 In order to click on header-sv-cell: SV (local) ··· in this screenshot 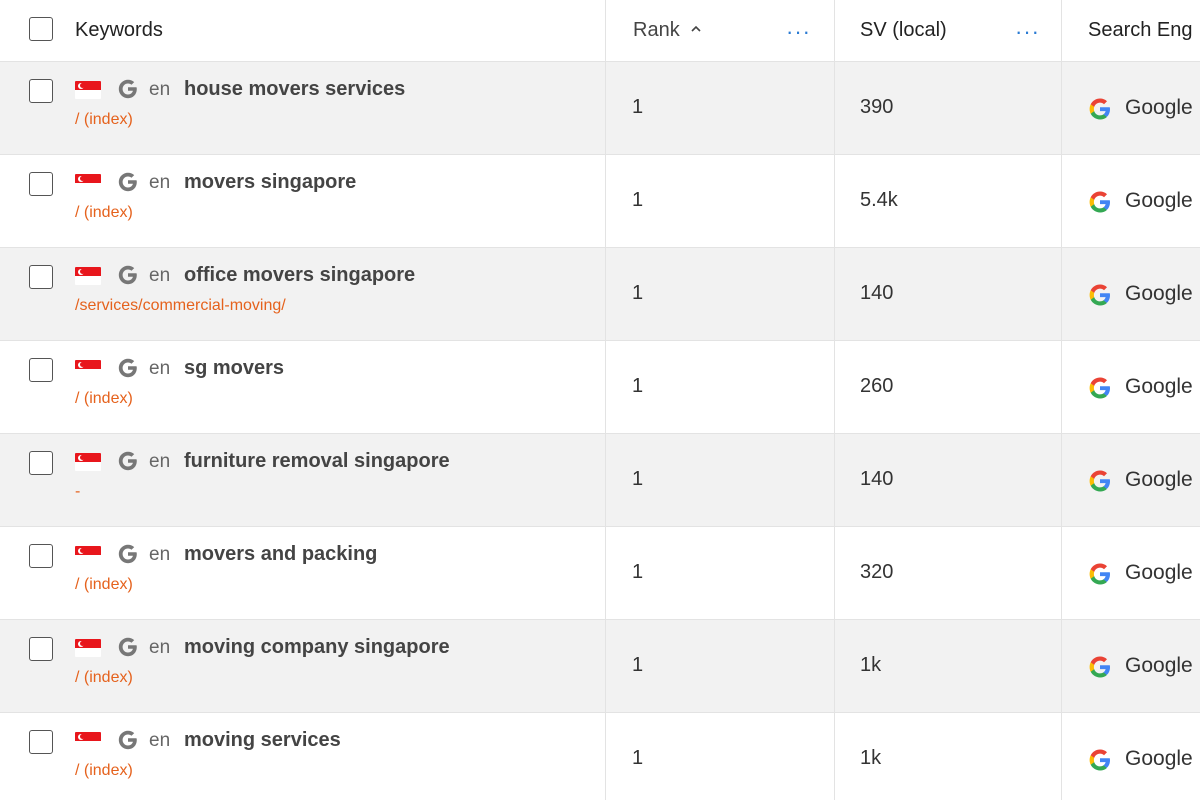, I will do `click(948, 30)`.